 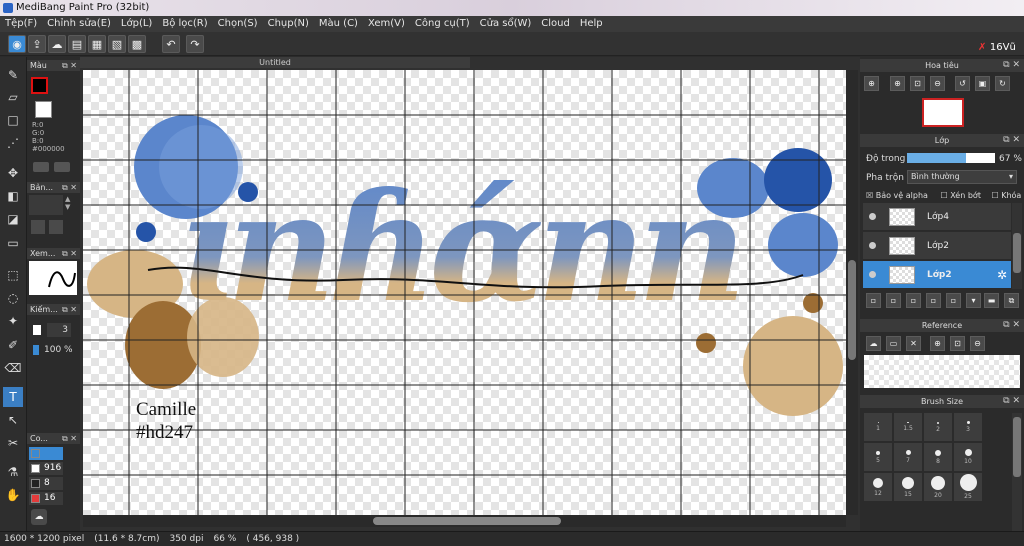 I want to click on brush-size-option: 10, so click(x=968, y=457).